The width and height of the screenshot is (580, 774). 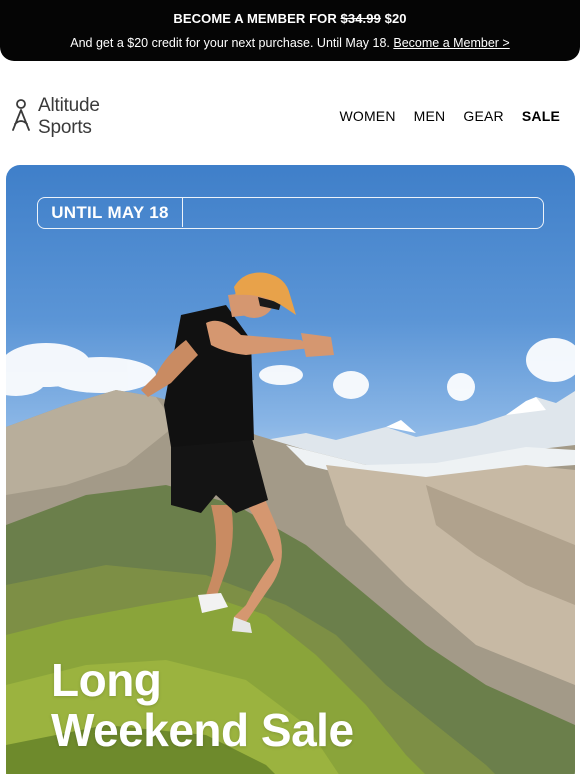 What do you see at coordinates (367, 116) in the screenshot?
I see `nav-item-women: WOMEN` at bounding box center [367, 116].